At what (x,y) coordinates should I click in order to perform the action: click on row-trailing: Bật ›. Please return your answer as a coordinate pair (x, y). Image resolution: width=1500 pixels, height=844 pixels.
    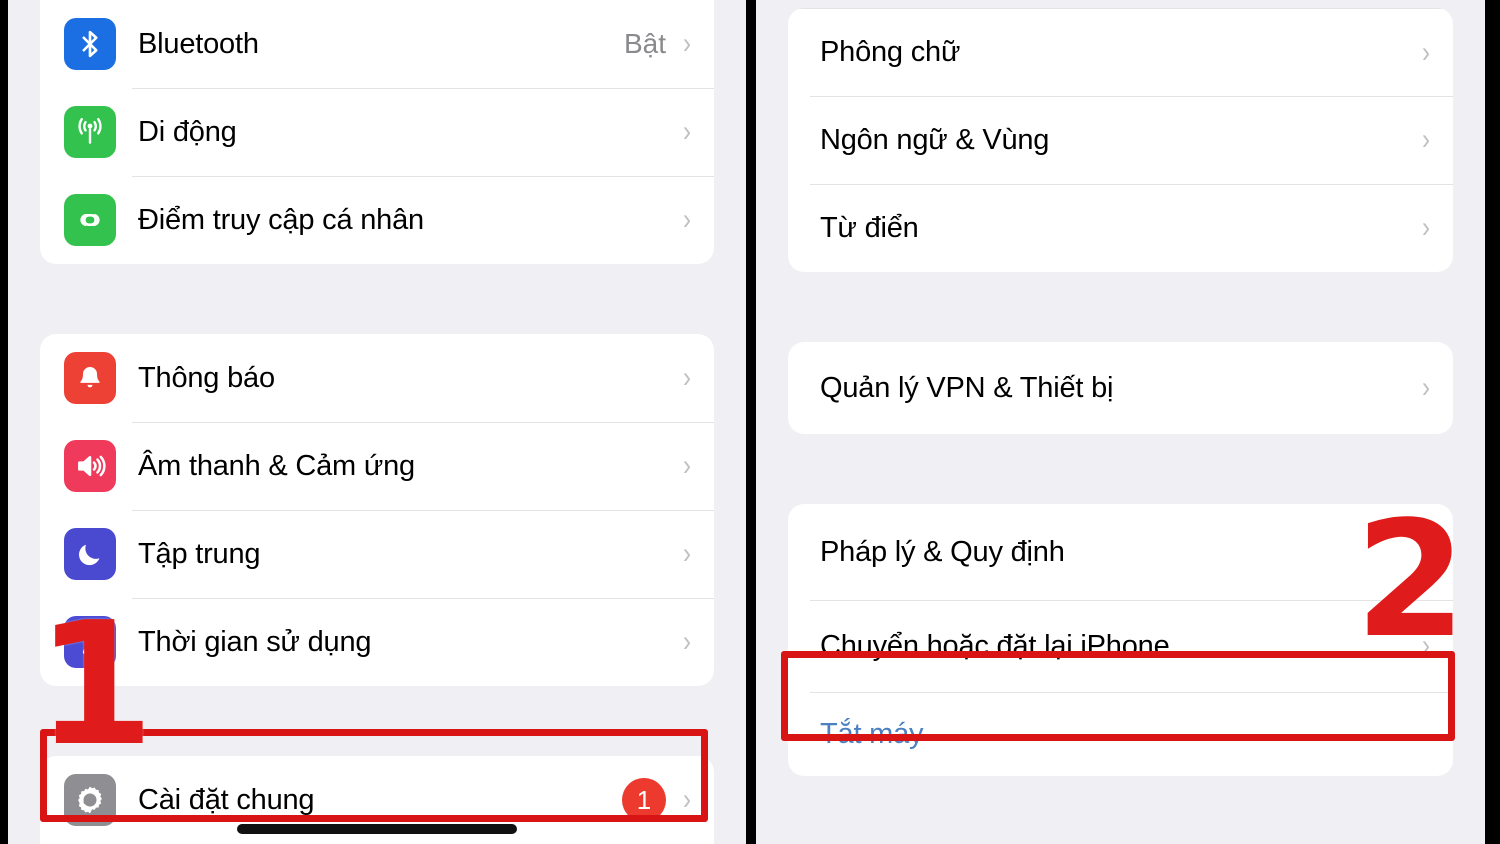
    Looking at the image, I should click on (658, 44).